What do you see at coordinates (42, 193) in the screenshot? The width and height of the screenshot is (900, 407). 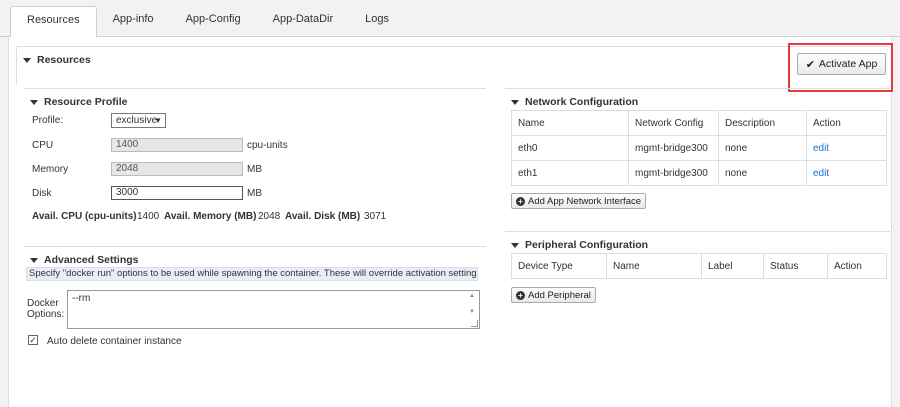 I see `disk-label: Disk` at bounding box center [42, 193].